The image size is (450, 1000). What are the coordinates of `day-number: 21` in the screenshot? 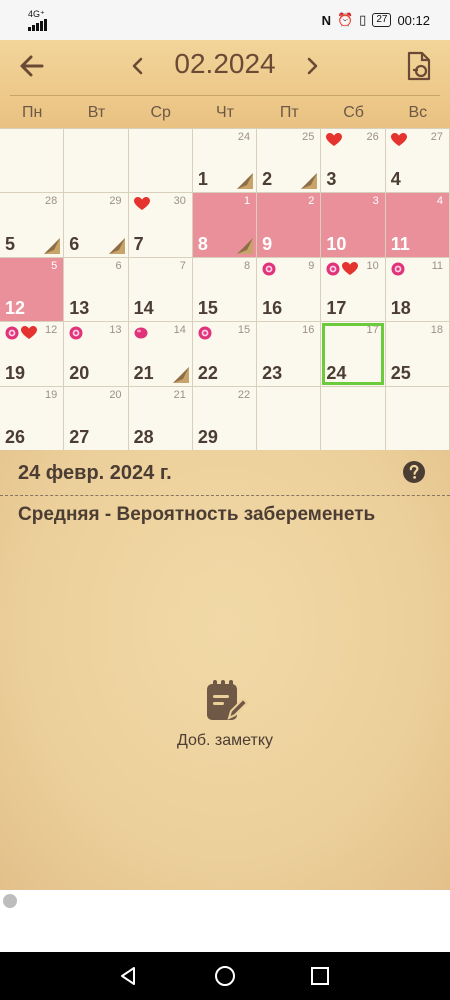 It's located at (143, 372).